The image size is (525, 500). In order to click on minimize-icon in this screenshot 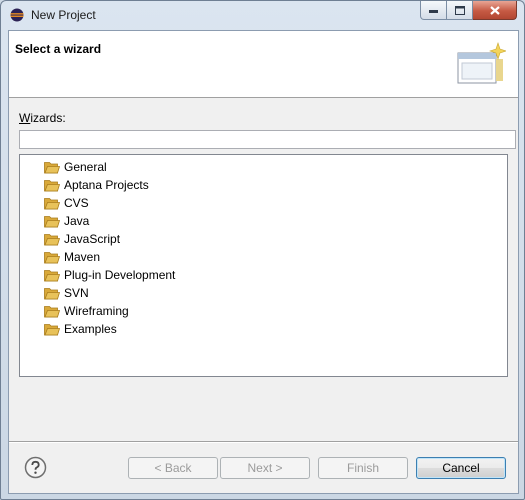, I will do `click(433, 11)`.